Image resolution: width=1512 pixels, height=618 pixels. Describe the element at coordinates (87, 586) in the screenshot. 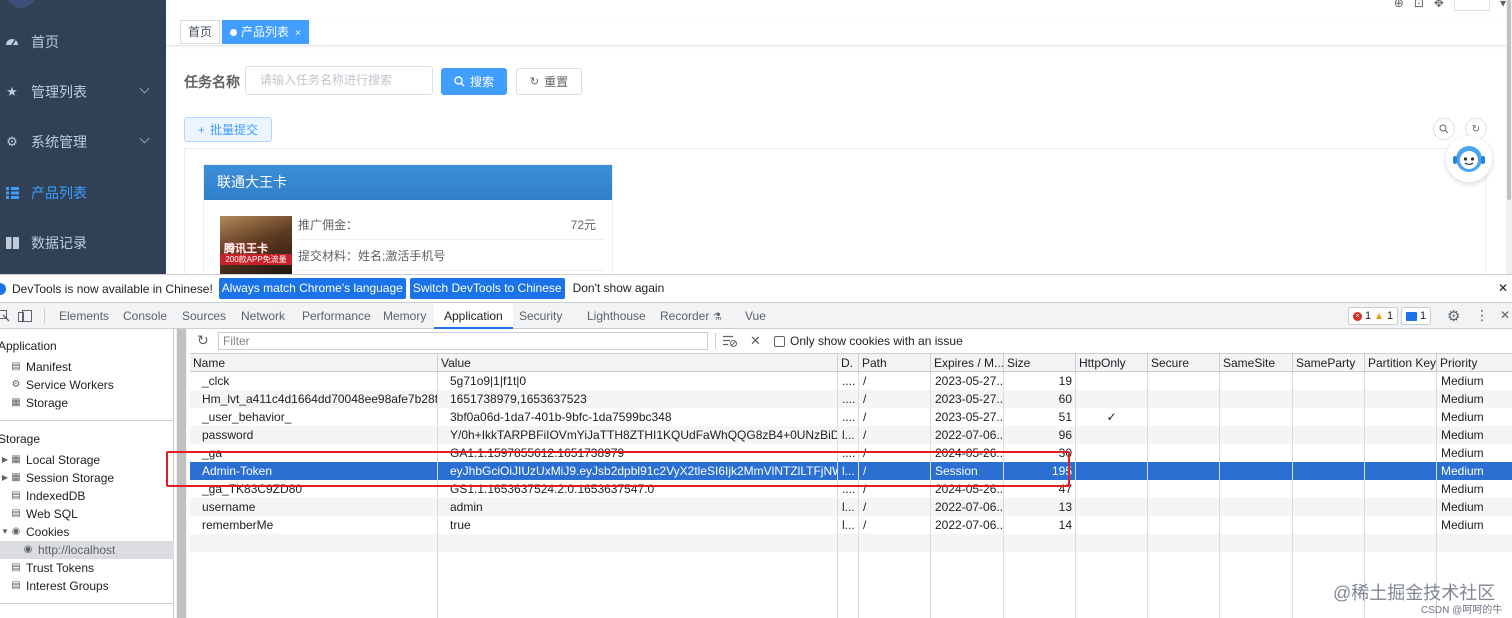

I see `sidebar-item-interest-groups: ▤ Interest Groups` at that location.